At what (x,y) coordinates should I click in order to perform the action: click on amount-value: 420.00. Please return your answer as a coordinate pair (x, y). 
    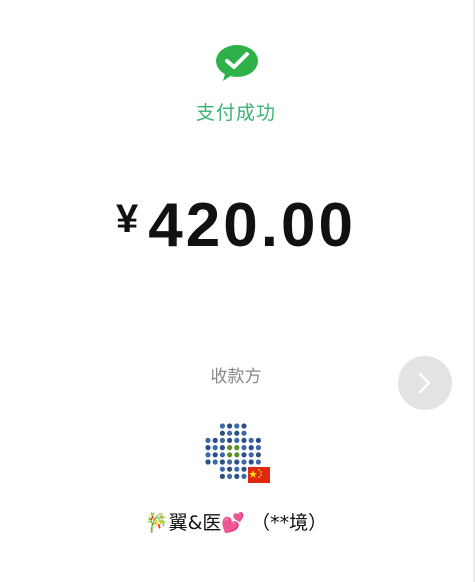
    Looking at the image, I should click on (252, 225).